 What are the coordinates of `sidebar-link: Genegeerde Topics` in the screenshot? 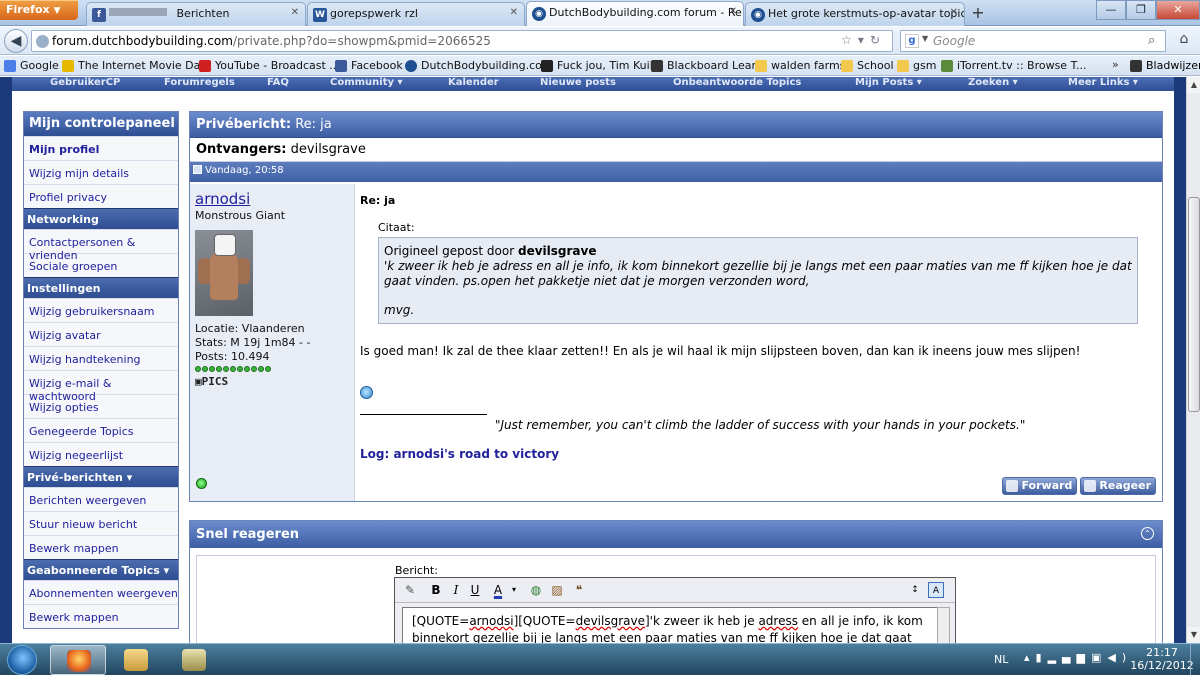 It's located at (81, 431).